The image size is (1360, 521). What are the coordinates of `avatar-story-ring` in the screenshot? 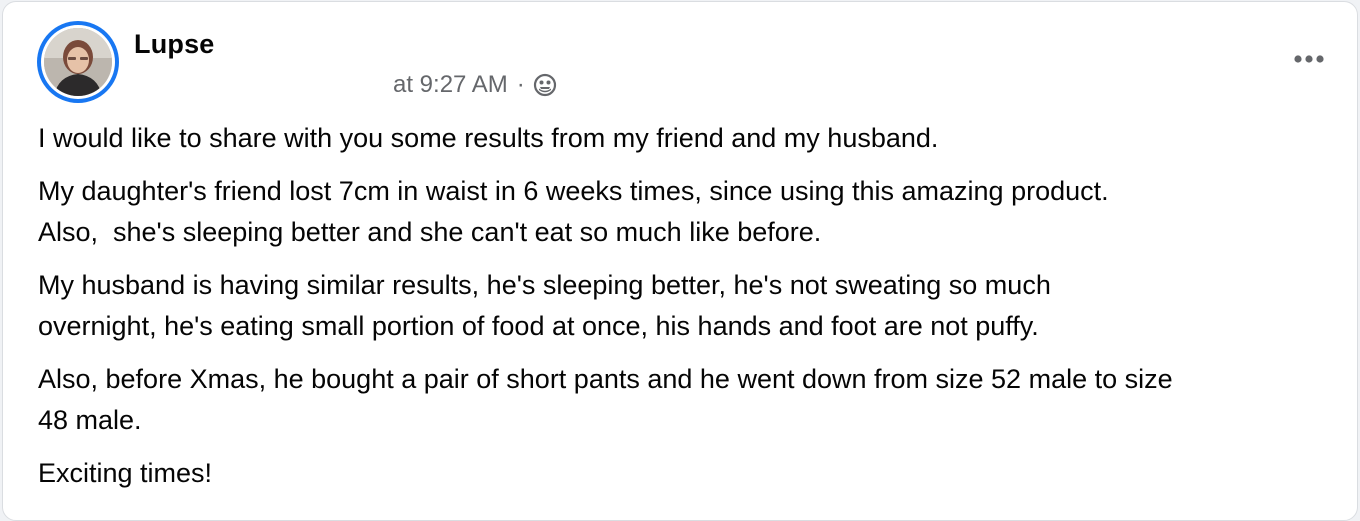 It's located at (78, 62).